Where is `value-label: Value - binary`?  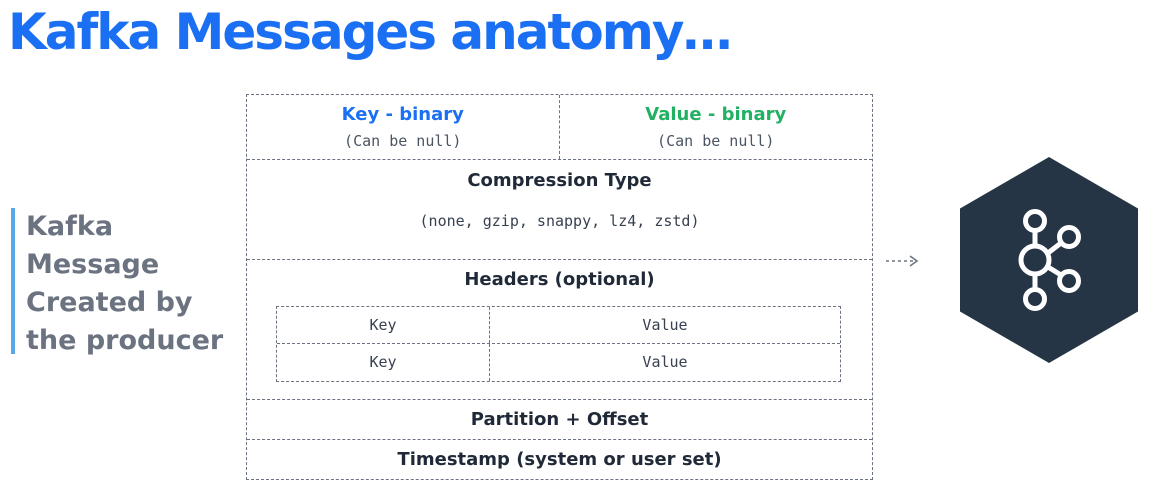
value-label: Value - binary is located at coordinates (716, 114).